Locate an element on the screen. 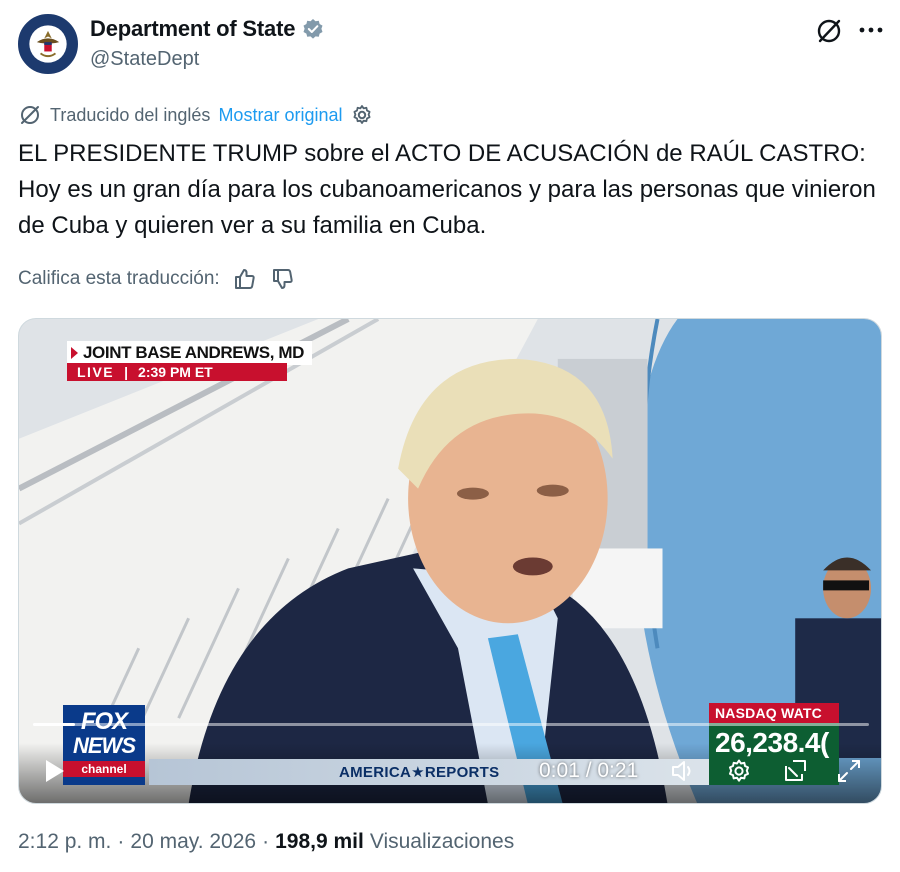 Image resolution: width=900 pixels, height=872 pixels. live-banner: LIVE | 2:39 PM ET is located at coordinates (177, 372).